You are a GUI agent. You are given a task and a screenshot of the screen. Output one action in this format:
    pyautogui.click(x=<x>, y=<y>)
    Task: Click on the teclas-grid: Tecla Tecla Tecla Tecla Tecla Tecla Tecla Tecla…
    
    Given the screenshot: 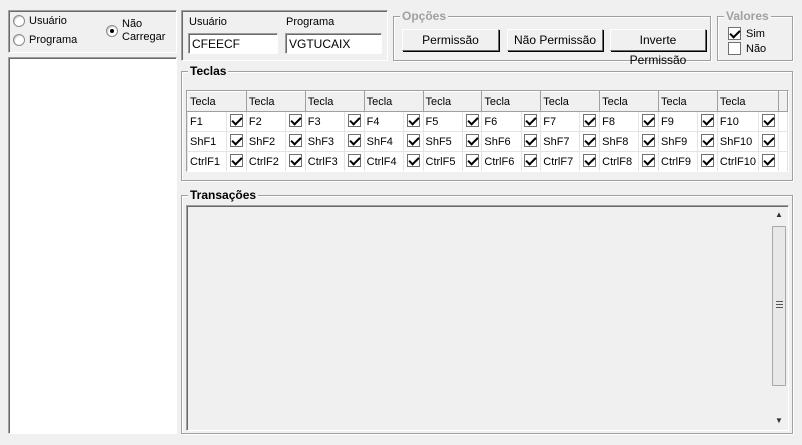 What is the action you would take?
    pyautogui.click(x=487, y=131)
    